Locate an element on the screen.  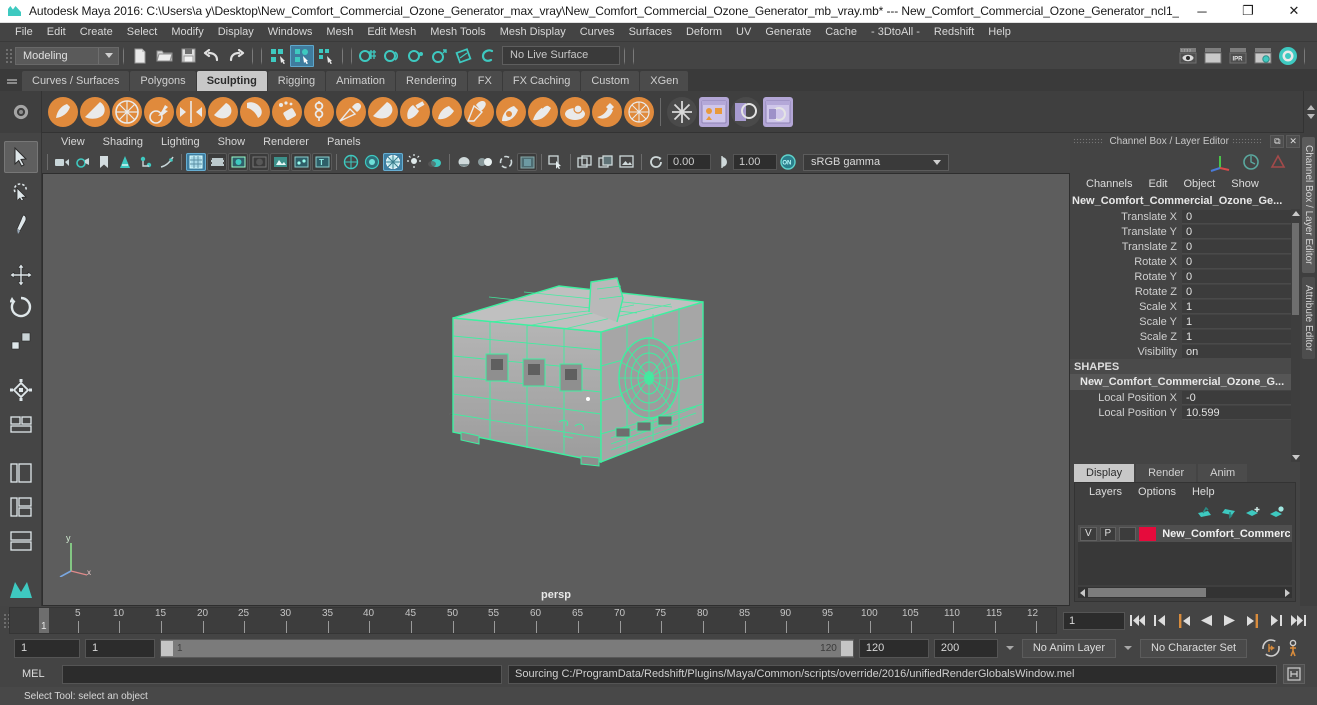
vertical-tab-channel-box-layer-editor: Channel Box / Layer Editor is located at coordinates (1308, 205).